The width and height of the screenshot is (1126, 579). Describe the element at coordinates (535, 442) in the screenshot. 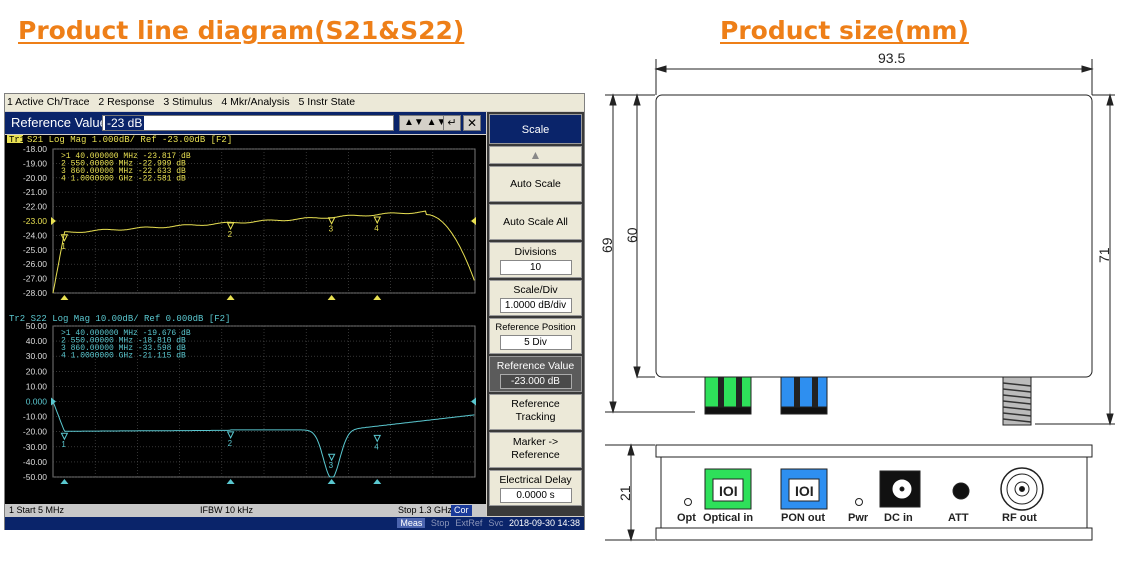

I see `marker-ref-label1: Marker ->` at that location.